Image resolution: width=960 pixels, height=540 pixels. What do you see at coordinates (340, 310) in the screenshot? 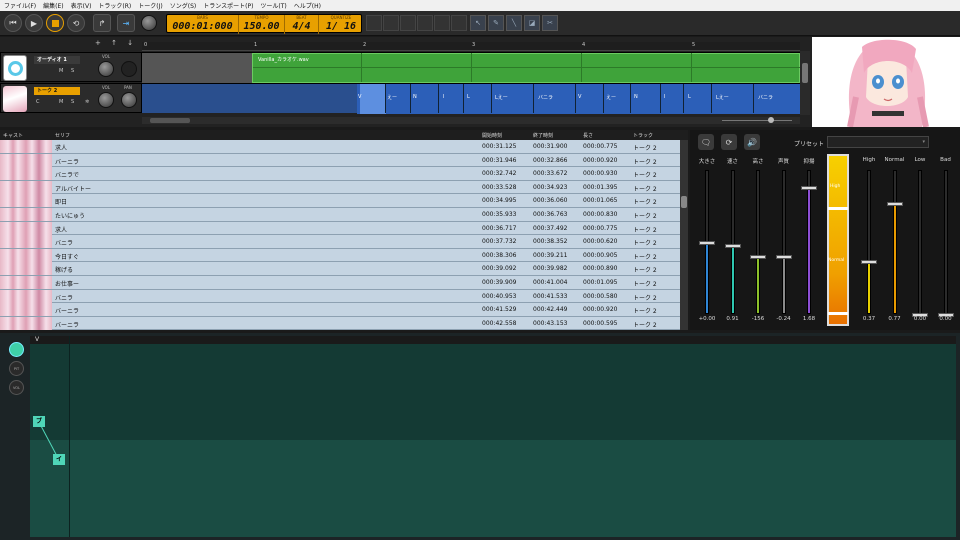
I see `table-row: バーニラ 000:41.529 000:42.449 000:00.920 トーク 2` at bounding box center [340, 310].